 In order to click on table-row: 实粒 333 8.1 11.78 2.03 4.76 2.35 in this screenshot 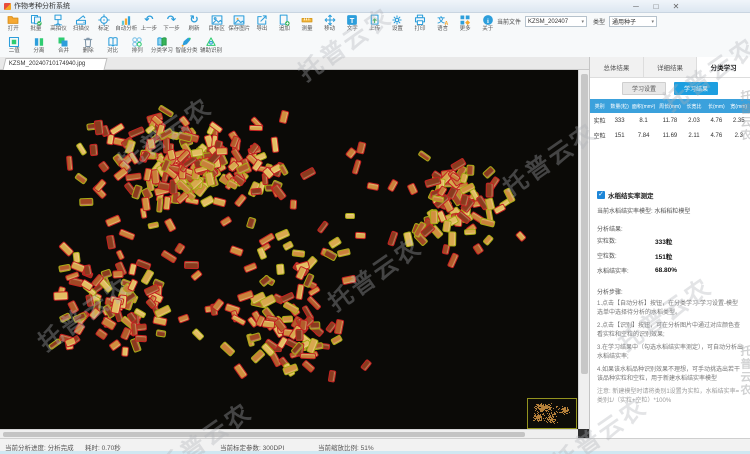, I will do `click(670, 120)`.